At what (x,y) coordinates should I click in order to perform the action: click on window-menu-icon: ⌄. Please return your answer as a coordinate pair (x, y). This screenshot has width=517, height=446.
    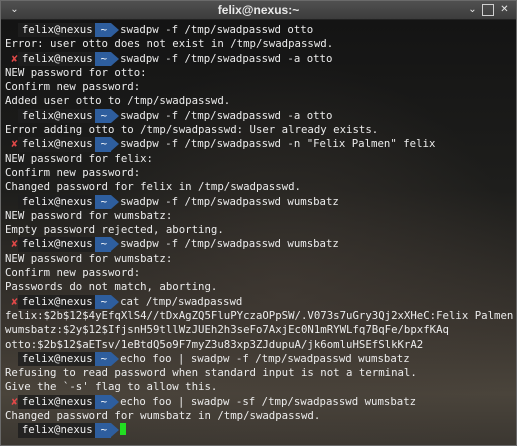
    Looking at the image, I should click on (14, 9).